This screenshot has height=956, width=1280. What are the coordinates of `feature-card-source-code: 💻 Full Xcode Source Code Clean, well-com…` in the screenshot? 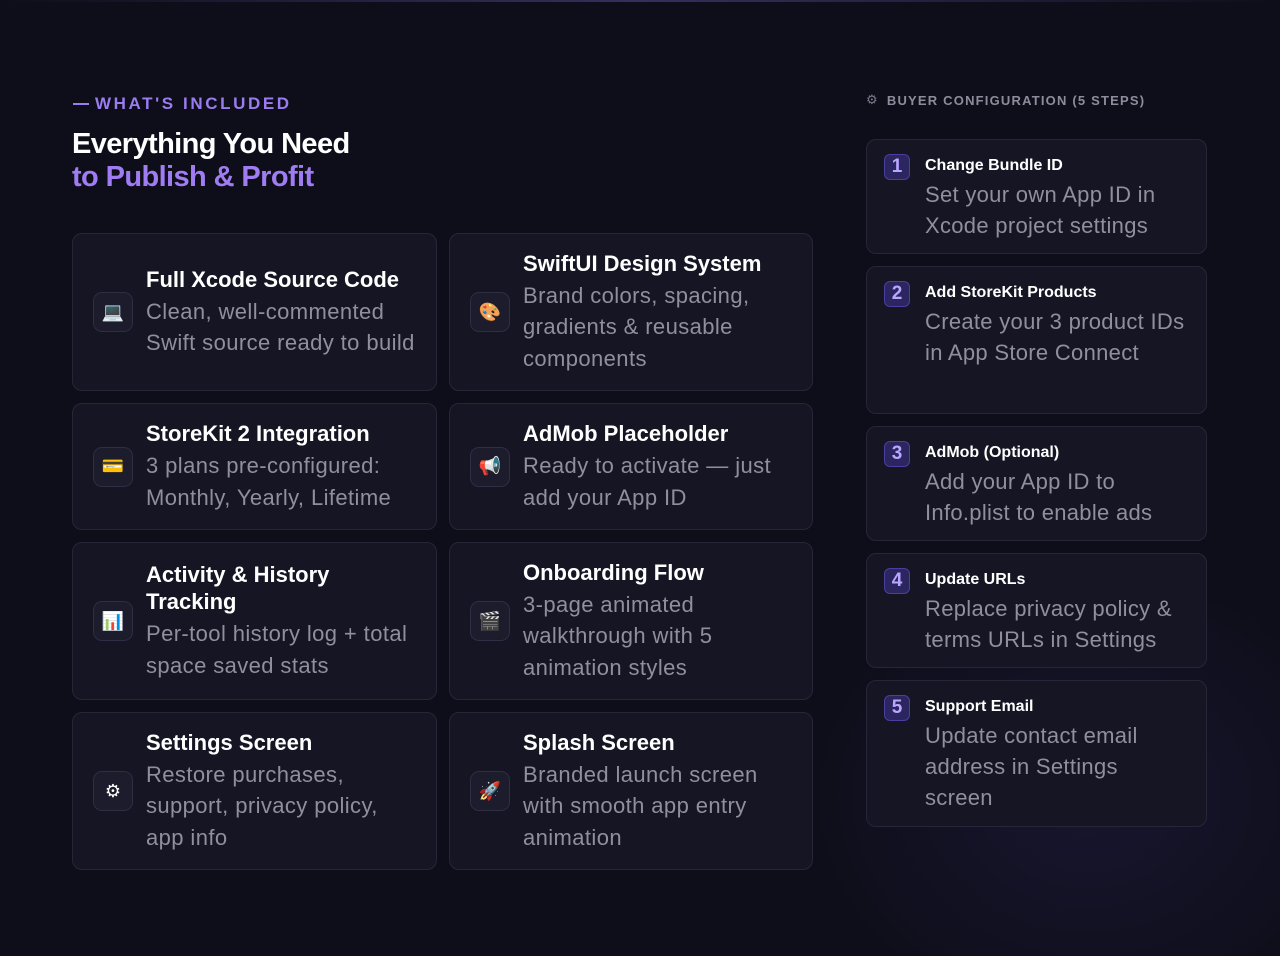 It's located at (254, 312).